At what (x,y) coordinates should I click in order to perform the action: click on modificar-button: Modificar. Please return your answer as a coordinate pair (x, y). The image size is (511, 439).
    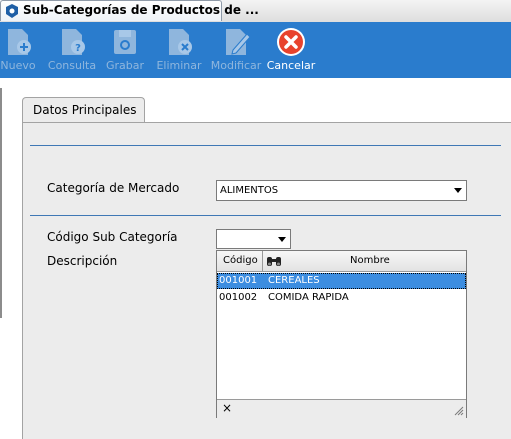
    Looking at the image, I should click on (236, 50).